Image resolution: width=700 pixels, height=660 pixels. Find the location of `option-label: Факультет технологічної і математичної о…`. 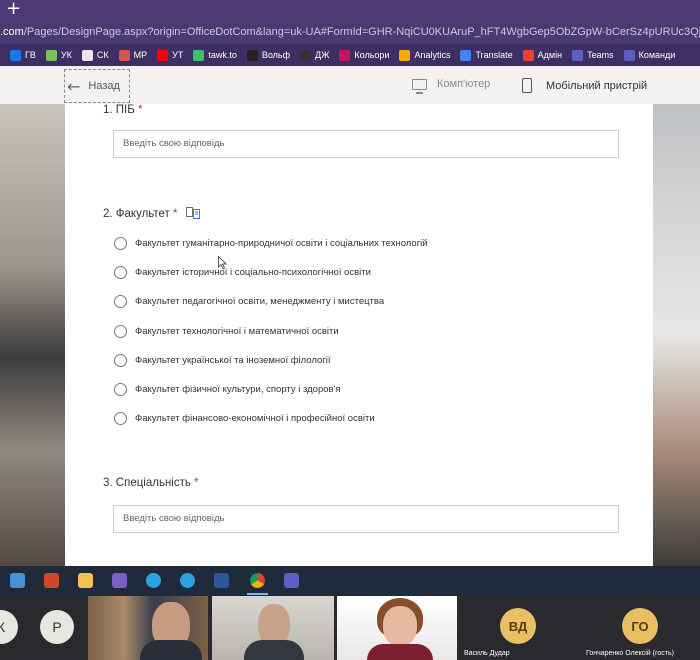

option-label: Факультет технологічної і математичної о… is located at coordinates (237, 331).